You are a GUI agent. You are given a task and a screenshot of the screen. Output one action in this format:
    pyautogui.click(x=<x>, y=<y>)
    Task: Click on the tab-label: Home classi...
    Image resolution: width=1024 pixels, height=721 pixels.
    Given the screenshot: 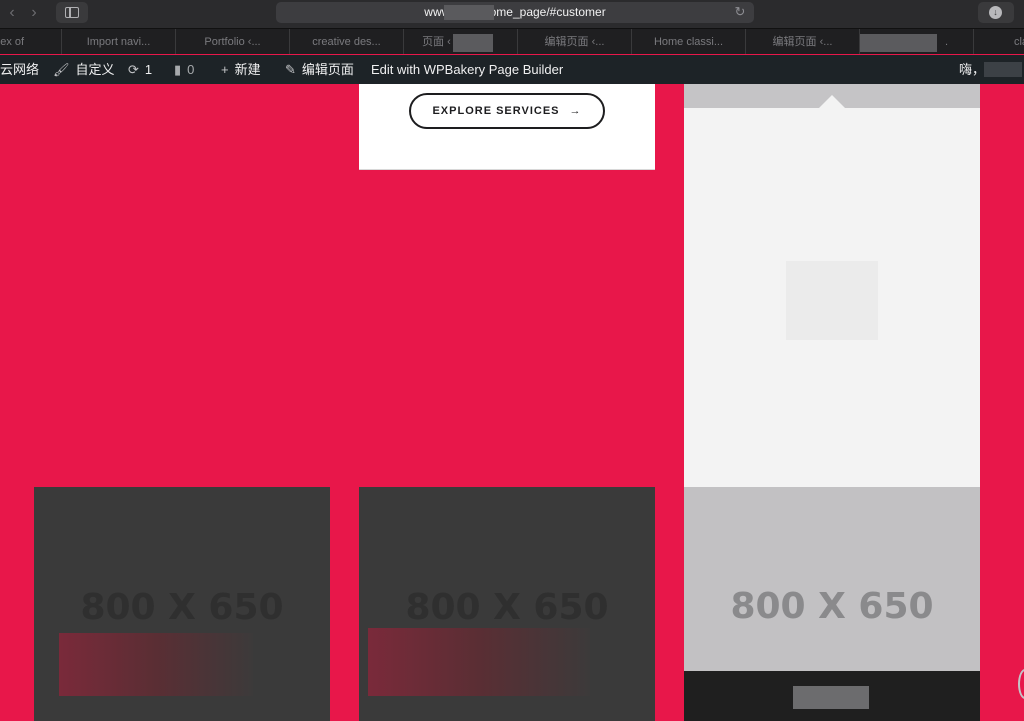 What is the action you would take?
    pyautogui.click(x=688, y=42)
    